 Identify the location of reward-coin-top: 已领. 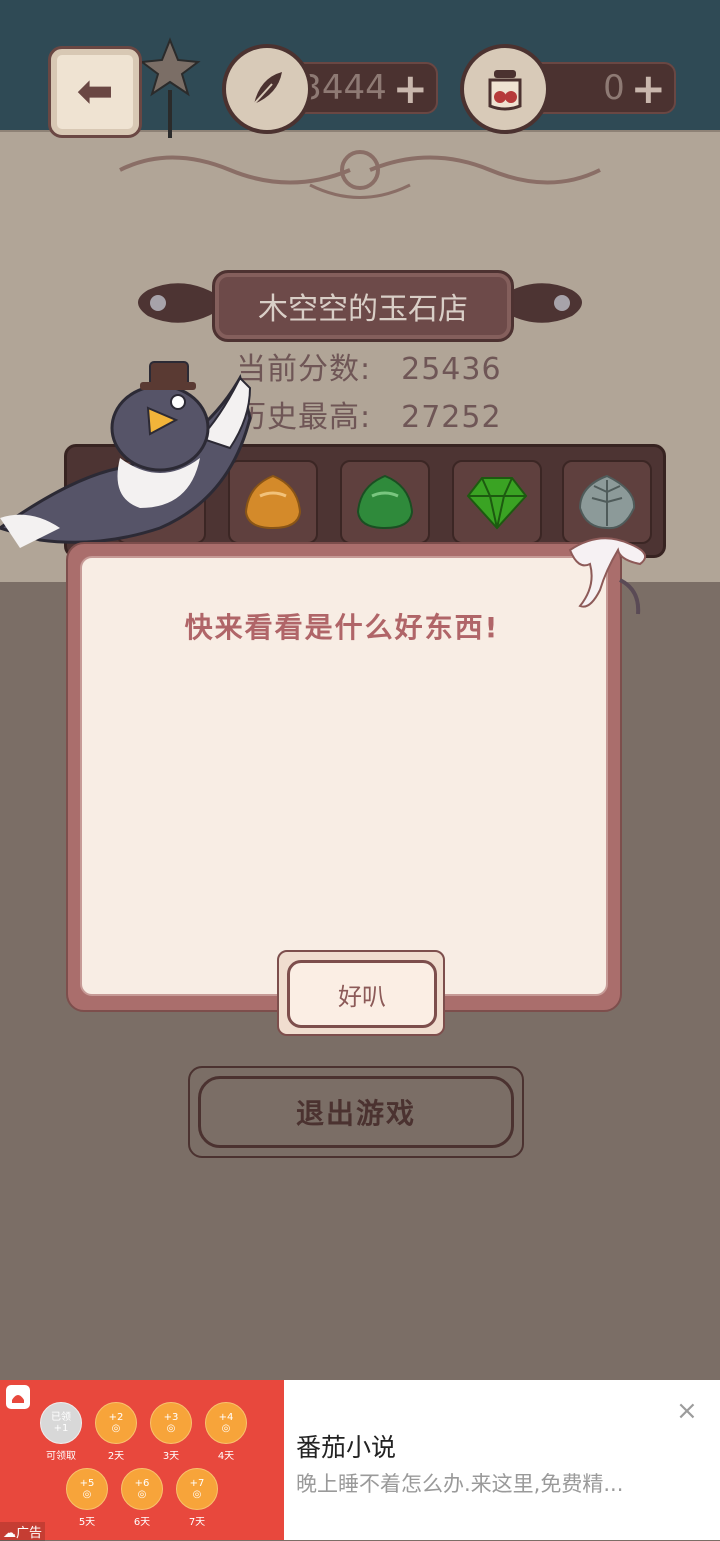
(61, 1417).